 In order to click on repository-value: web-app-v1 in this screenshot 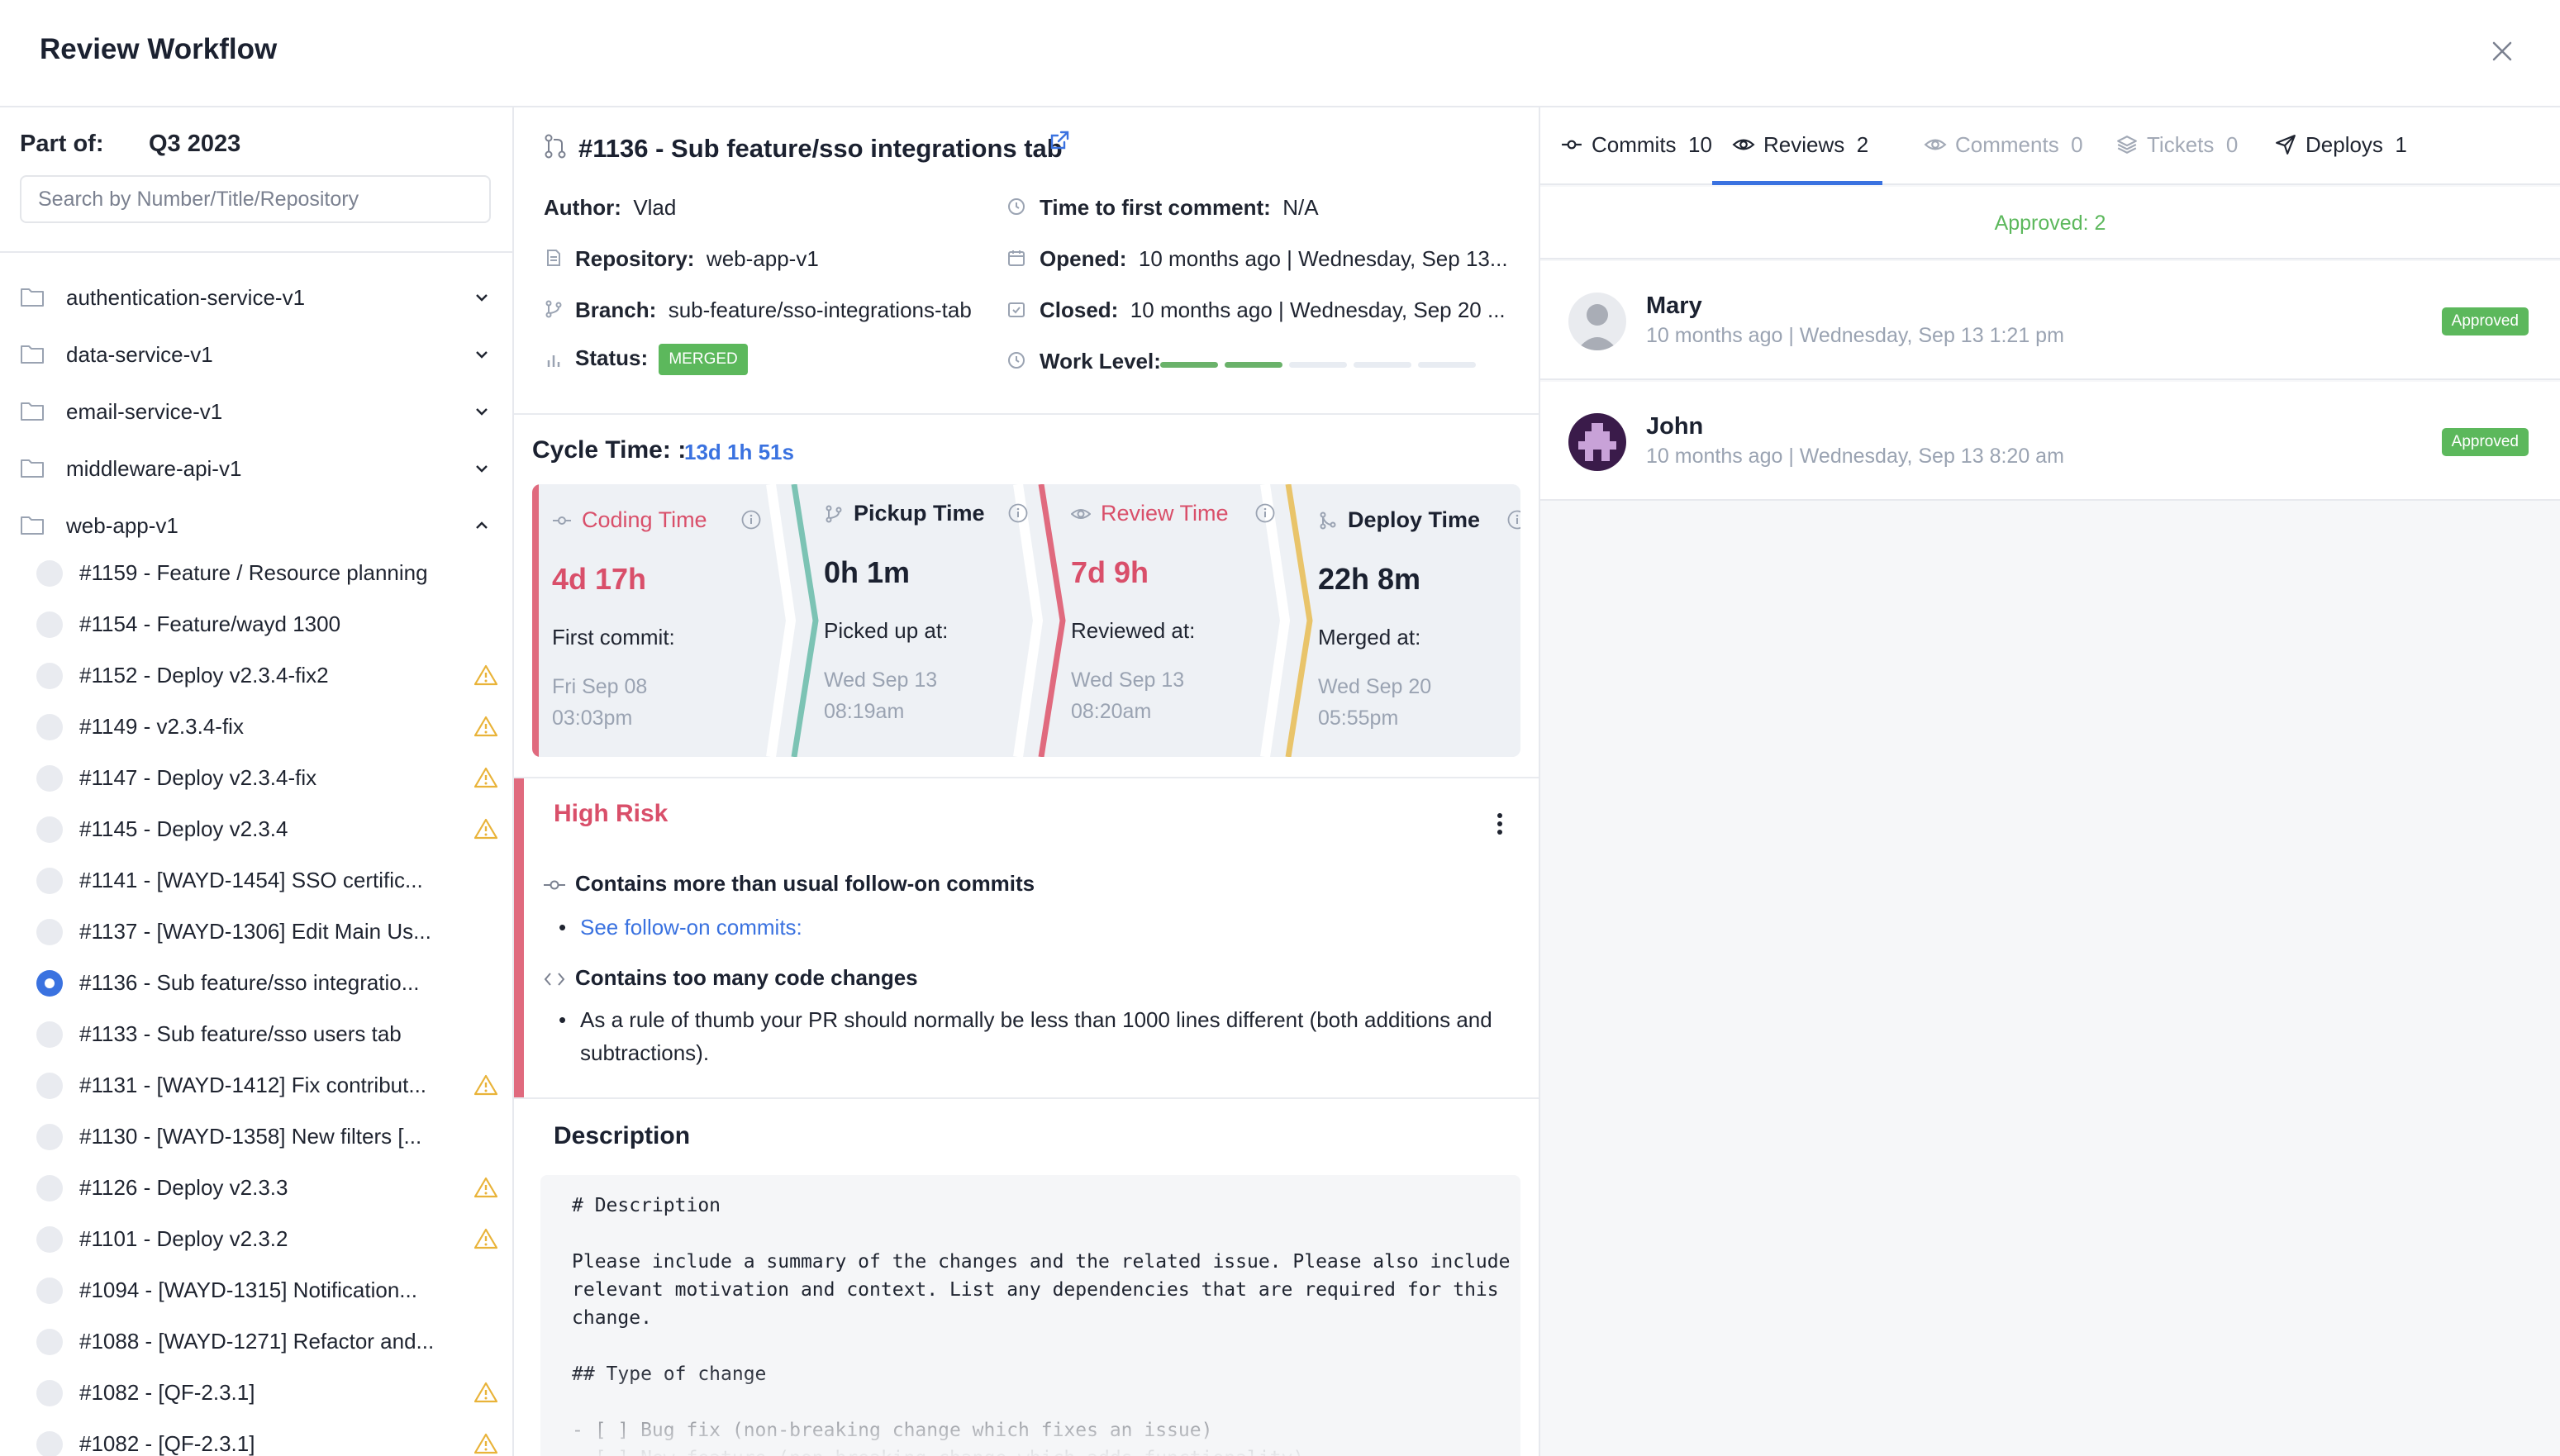, I will do `click(762, 258)`.